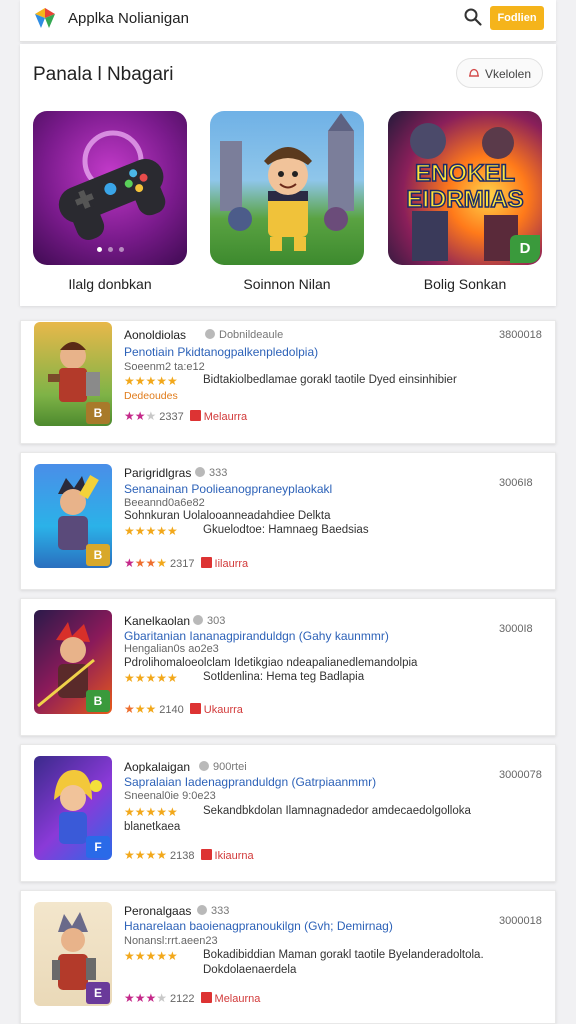  What do you see at coordinates (157, 621) in the screenshot?
I see `app-name: Kanelkaolan` at bounding box center [157, 621].